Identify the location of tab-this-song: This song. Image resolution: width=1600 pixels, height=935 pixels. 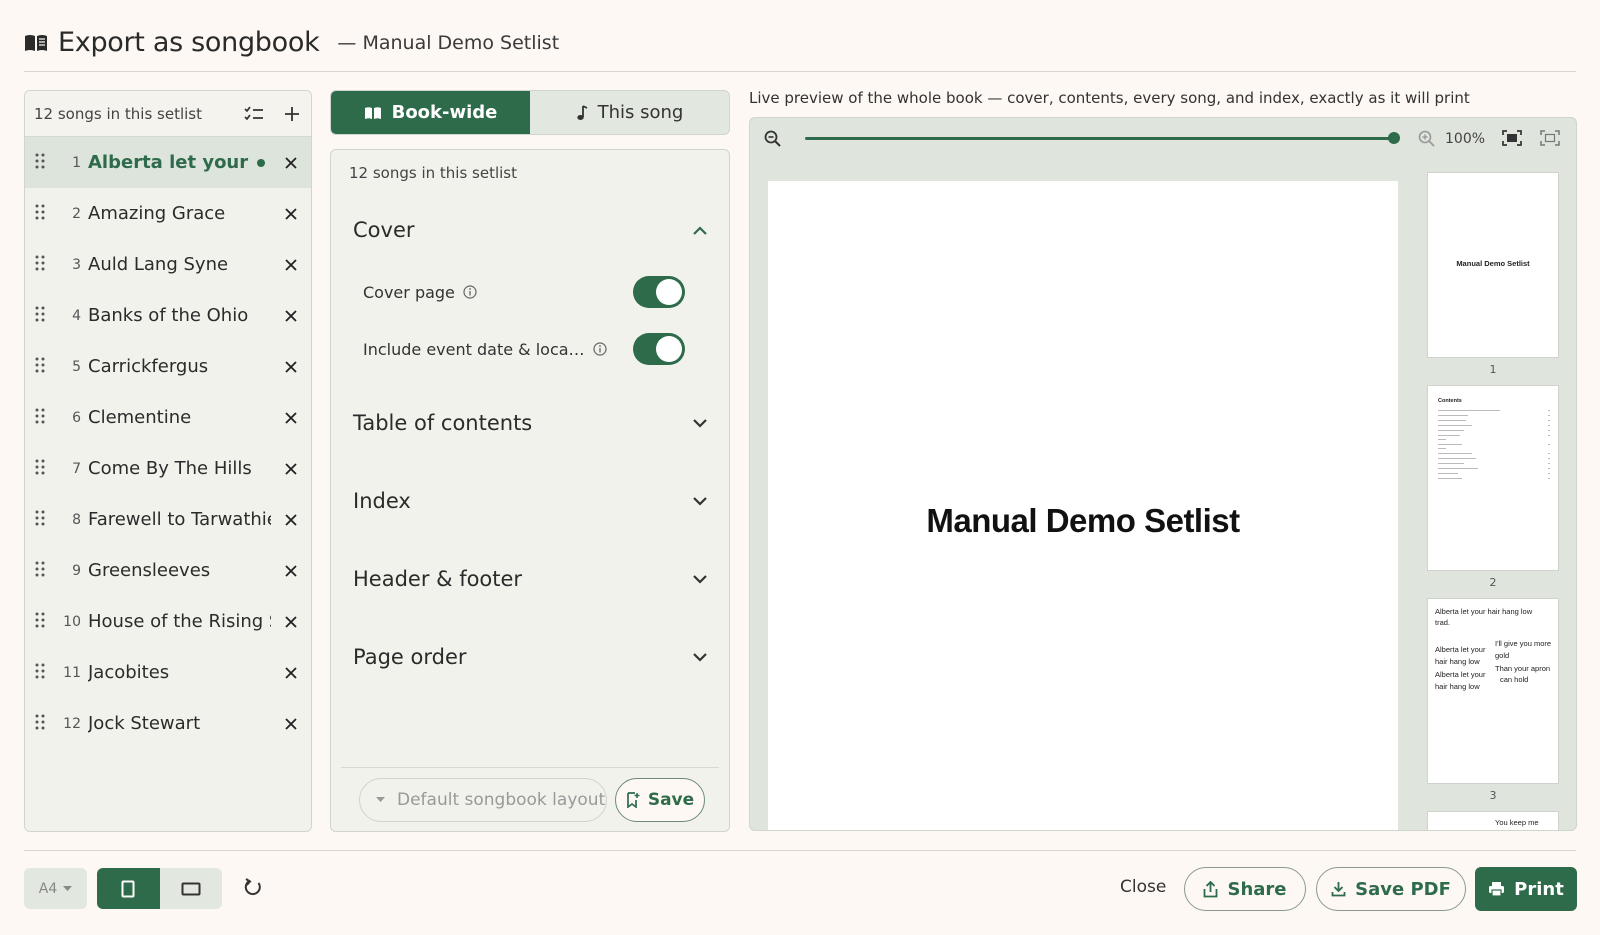
(629, 112).